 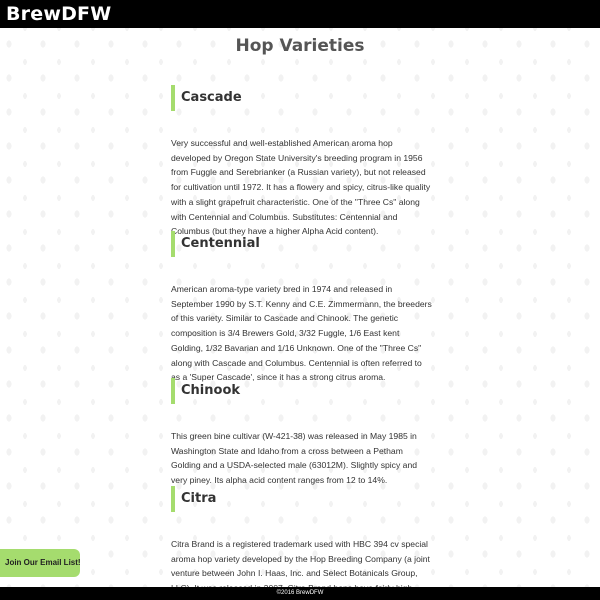 I want to click on copyright-text: ©2016 BrewDFW, so click(x=300, y=593).